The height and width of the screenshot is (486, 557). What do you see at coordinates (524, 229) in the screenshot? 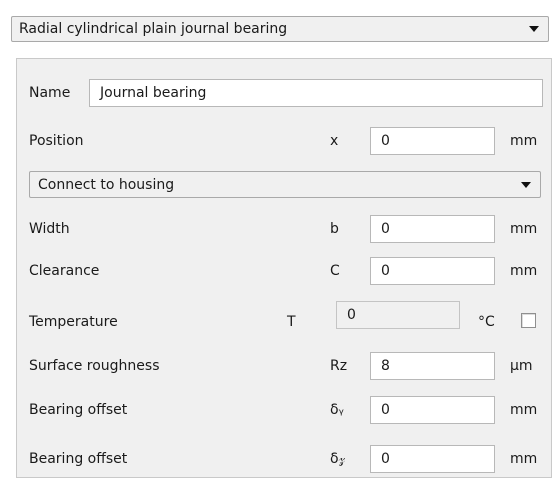
I see `width-unit: mm` at bounding box center [524, 229].